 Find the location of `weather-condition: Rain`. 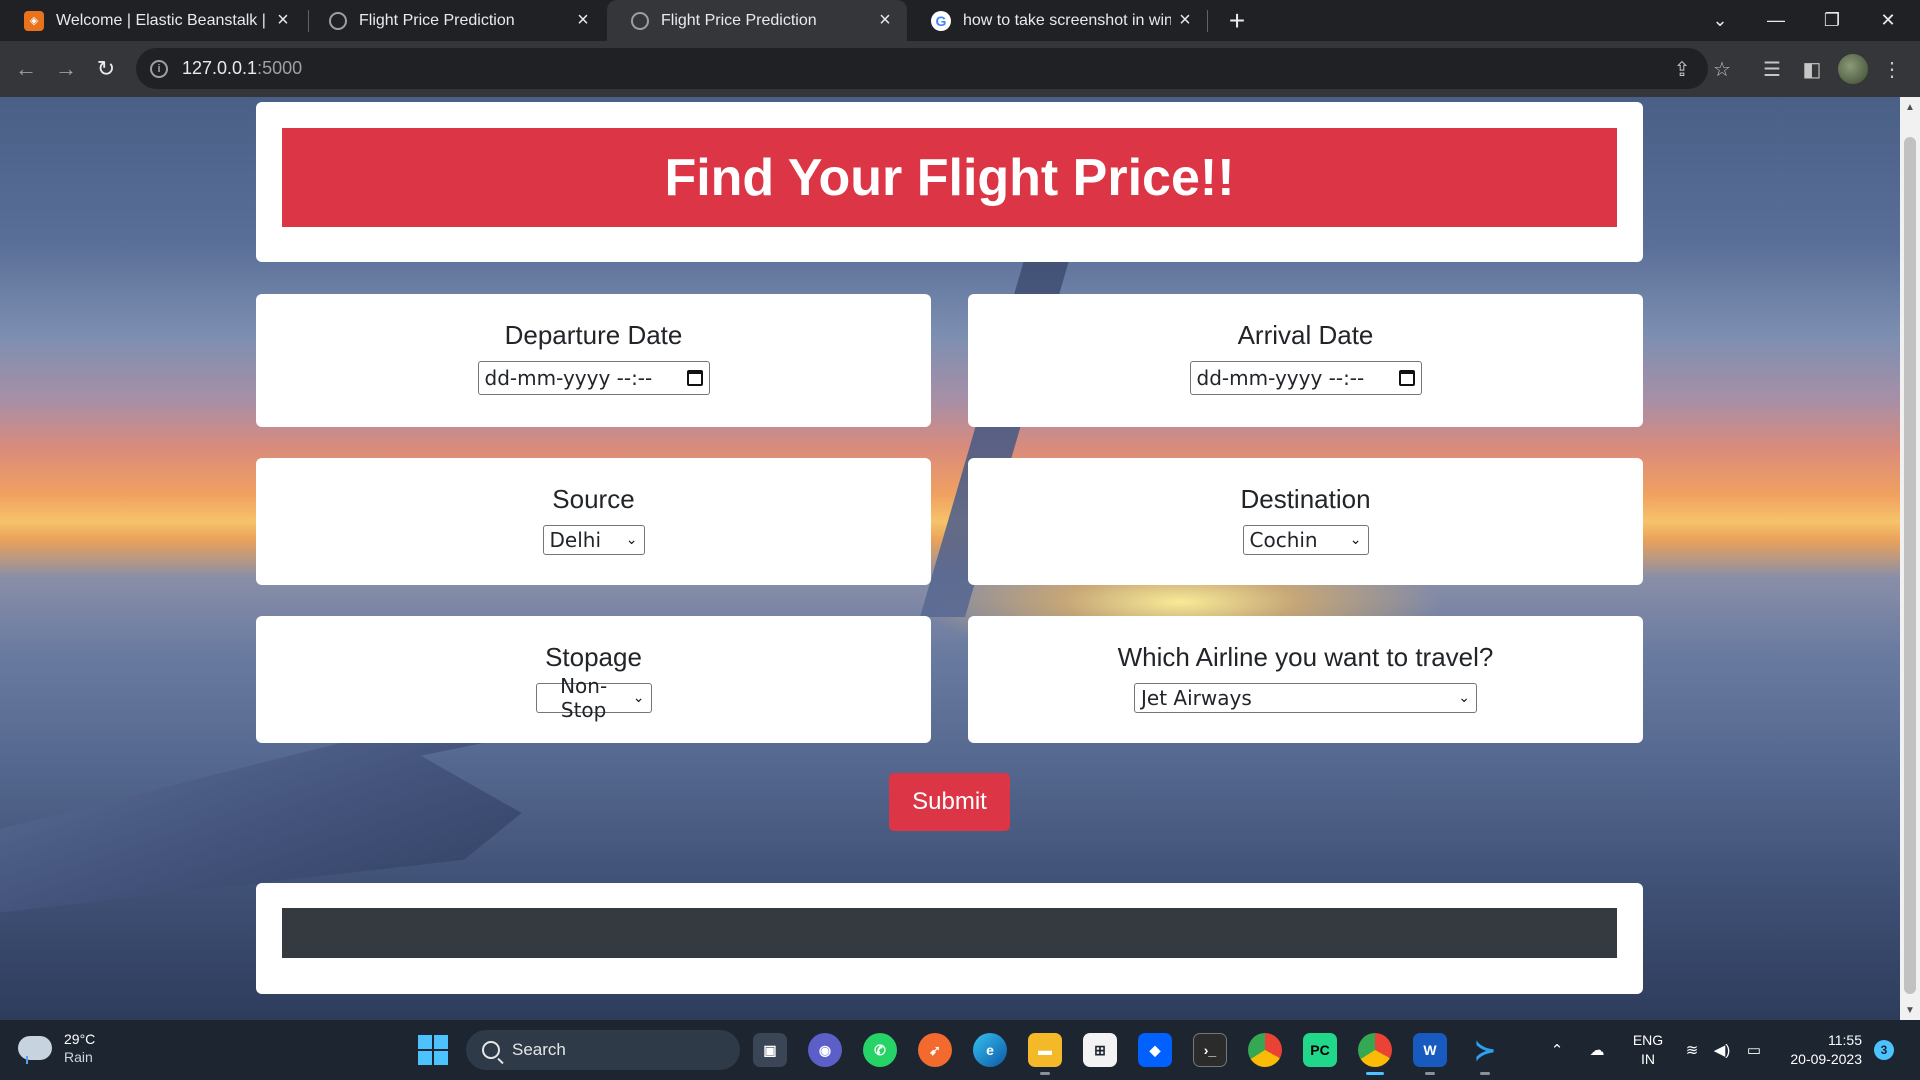

weather-condition: Rain is located at coordinates (78, 1057).